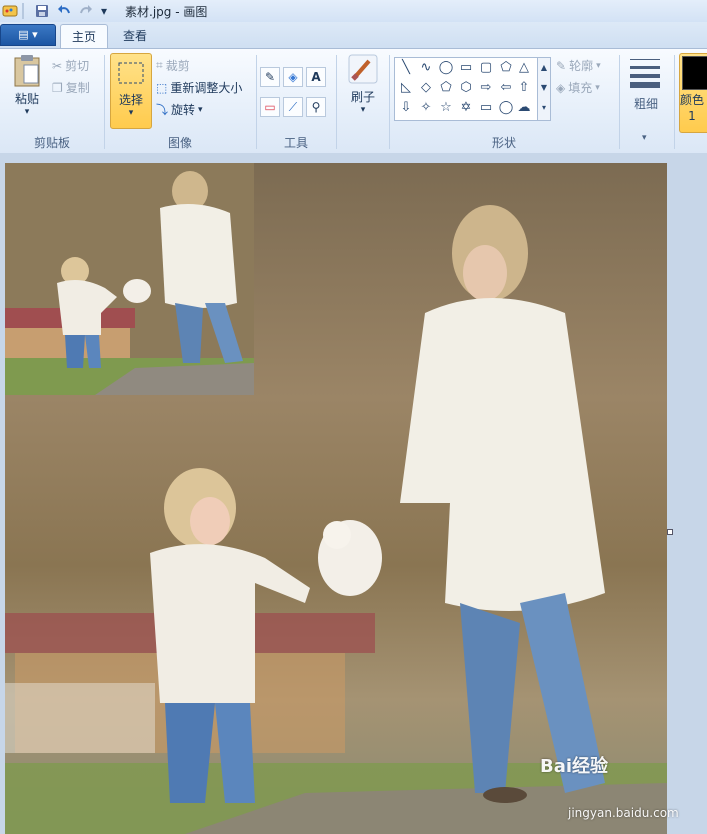  Describe the element at coordinates (77, 88) in the screenshot. I see `copy-label: 复制` at that location.